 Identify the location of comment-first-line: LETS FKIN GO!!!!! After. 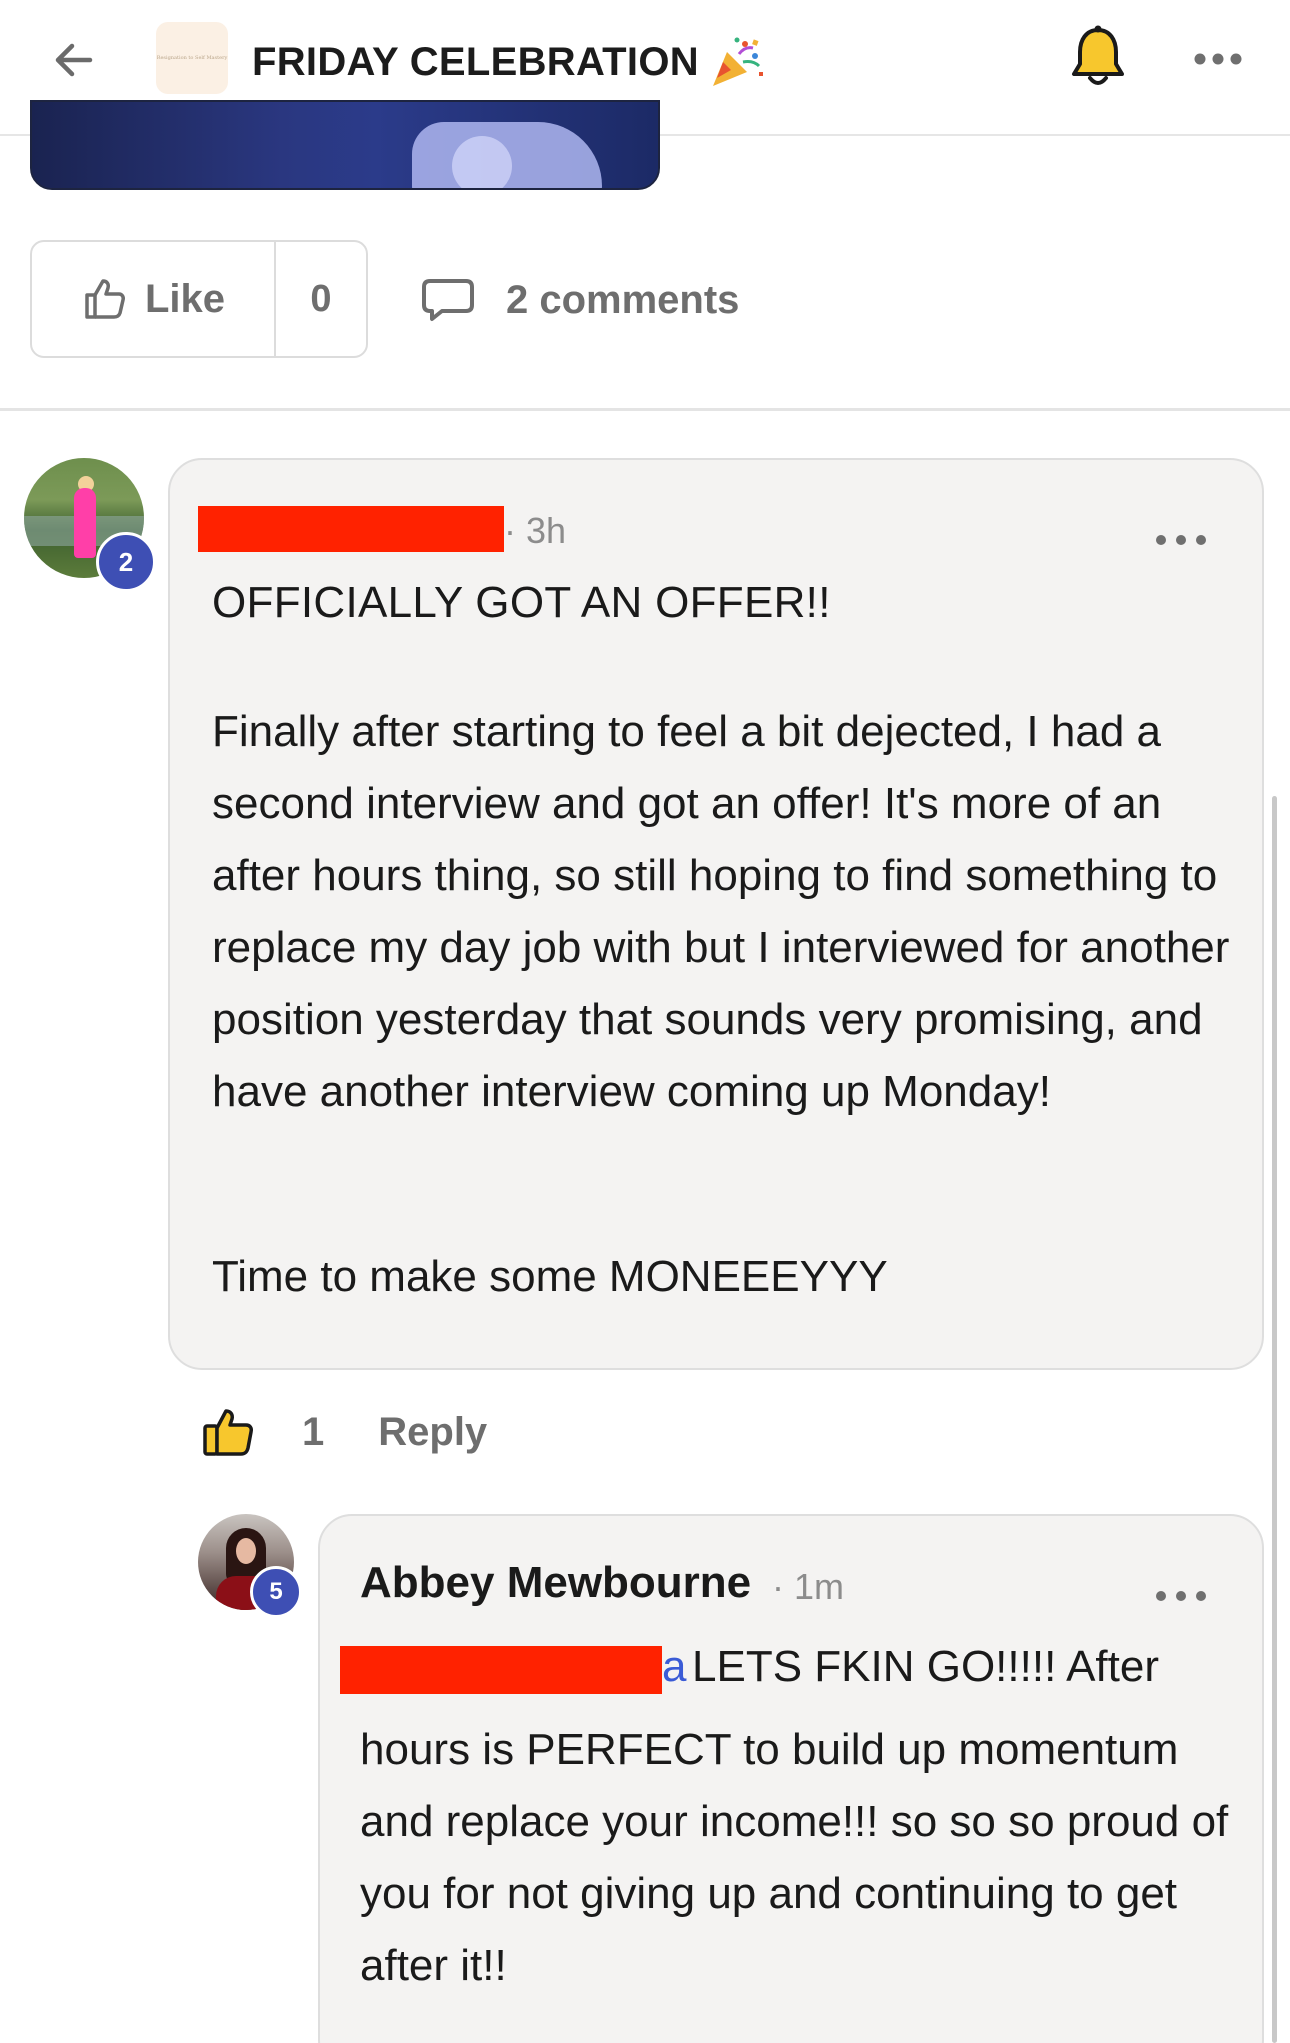
(926, 1666).